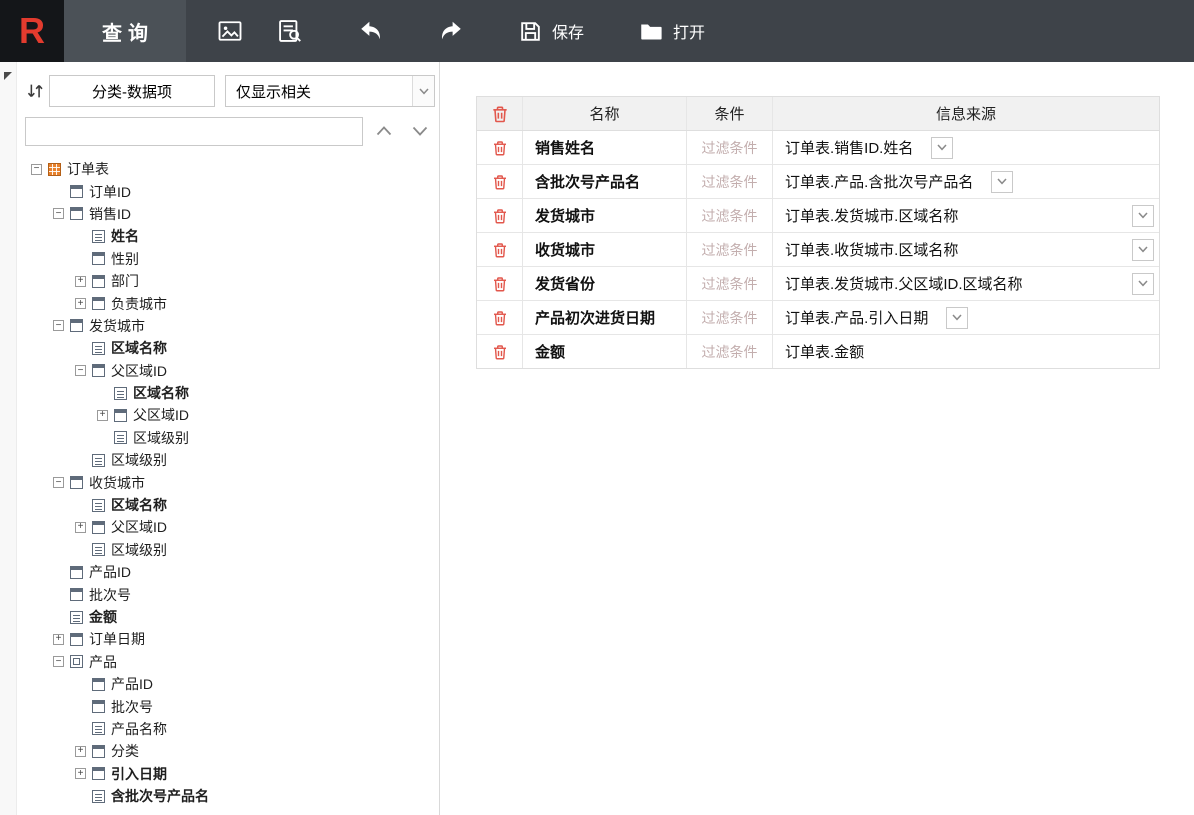  Describe the element at coordinates (290, 31) in the screenshot. I see `preview-button` at that location.